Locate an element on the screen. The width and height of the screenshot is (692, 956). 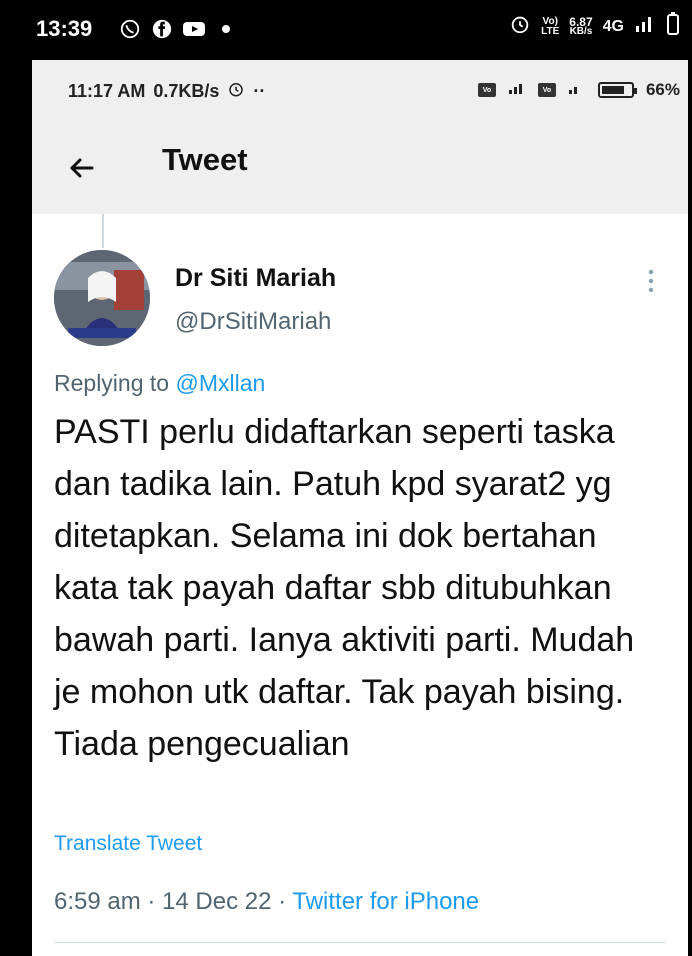
inner-time: 11:17 AM is located at coordinates (107, 91).